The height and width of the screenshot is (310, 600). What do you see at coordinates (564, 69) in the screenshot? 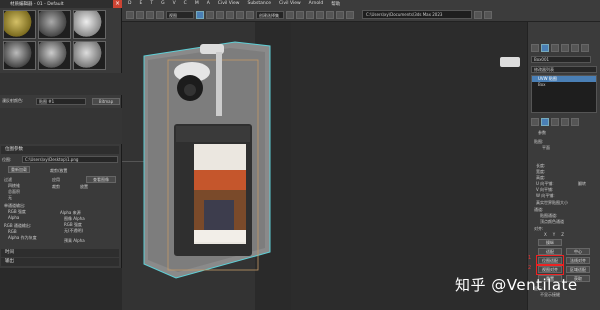
I see `modifier-list-dropdown: 修改器列表` at bounding box center [564, 69].